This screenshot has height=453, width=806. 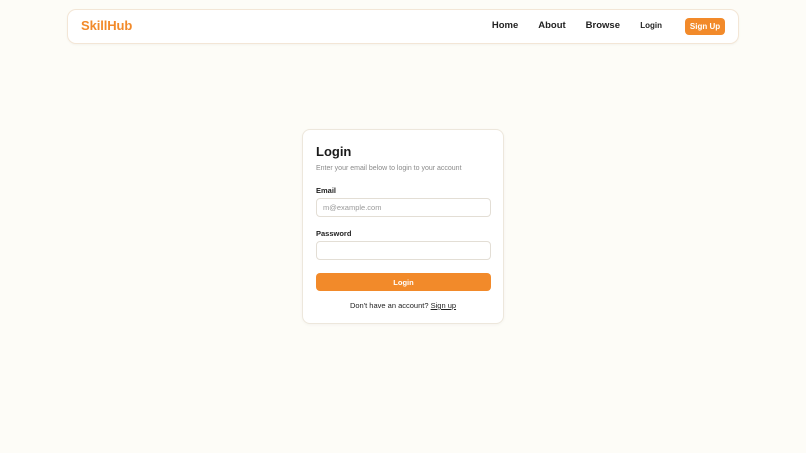 I want to click on email-label: Email, so click(x=326, y=190).